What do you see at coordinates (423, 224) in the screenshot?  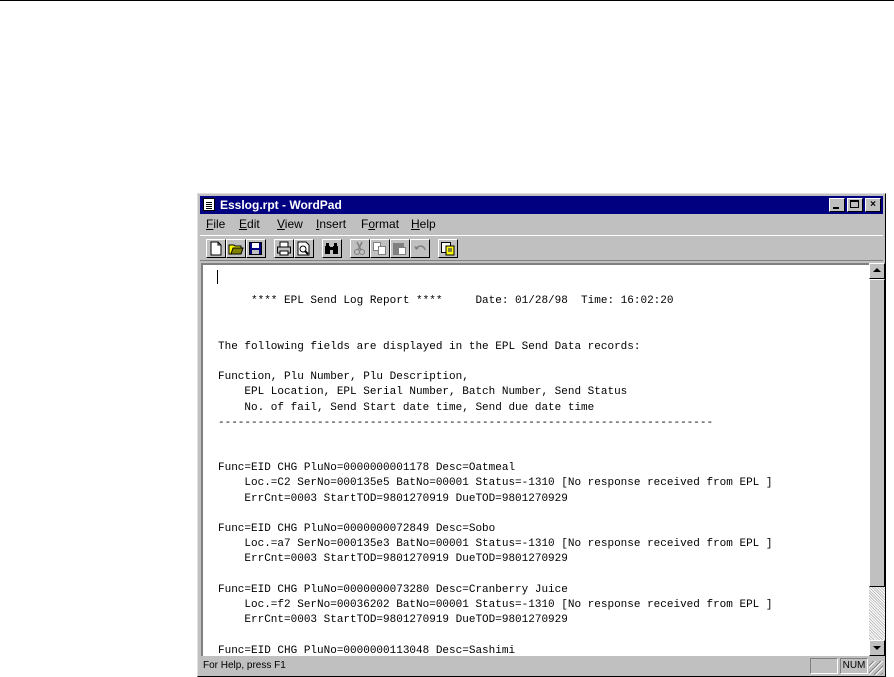 I see `menu-help: Help` at bounding box center [423, 224].